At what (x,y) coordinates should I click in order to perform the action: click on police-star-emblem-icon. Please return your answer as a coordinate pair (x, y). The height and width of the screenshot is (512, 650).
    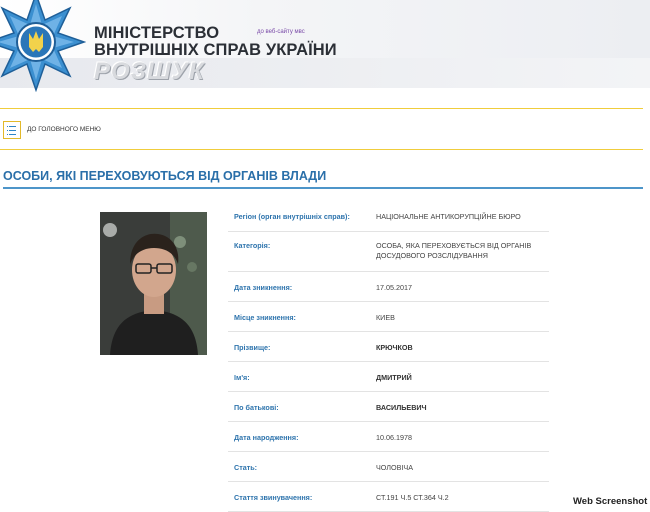
    Looking at the image, I should click on (43, 46).